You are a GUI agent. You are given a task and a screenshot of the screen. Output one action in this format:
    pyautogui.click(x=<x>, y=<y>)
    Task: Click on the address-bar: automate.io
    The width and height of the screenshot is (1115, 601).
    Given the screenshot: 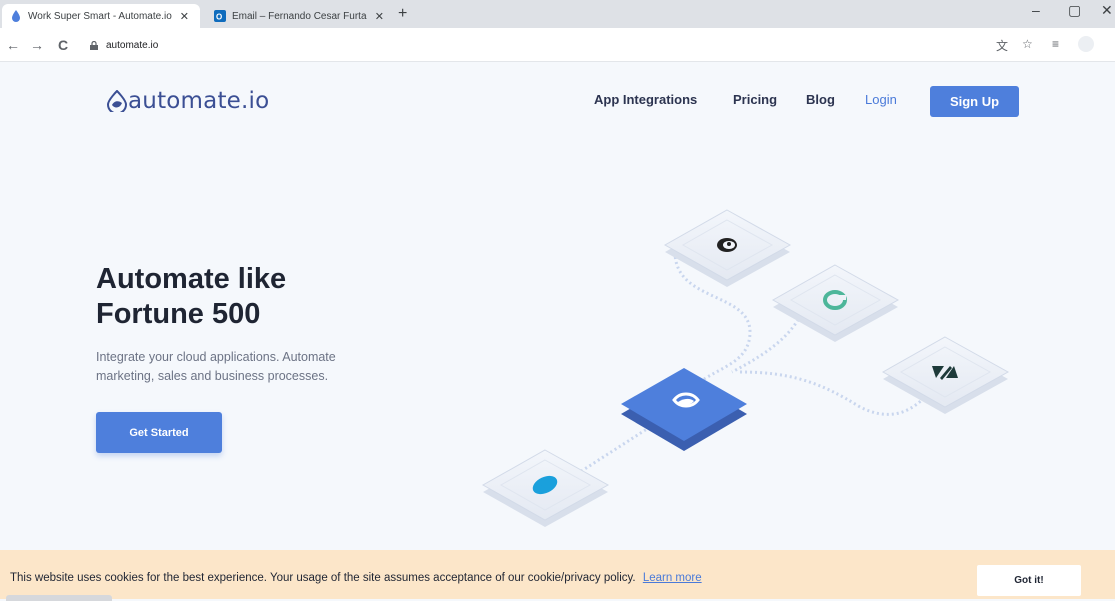 What is the action you would take?
    pyautogui.click(x=590, y=45)
    